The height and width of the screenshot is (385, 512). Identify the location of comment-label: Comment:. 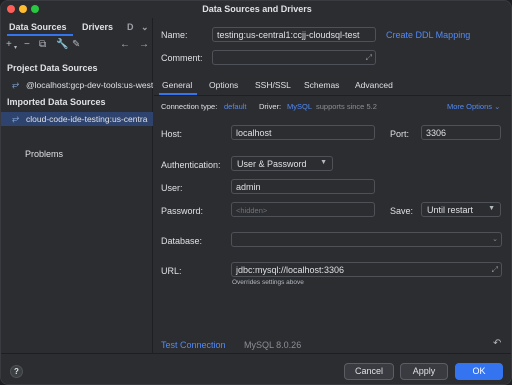
(182, 58).